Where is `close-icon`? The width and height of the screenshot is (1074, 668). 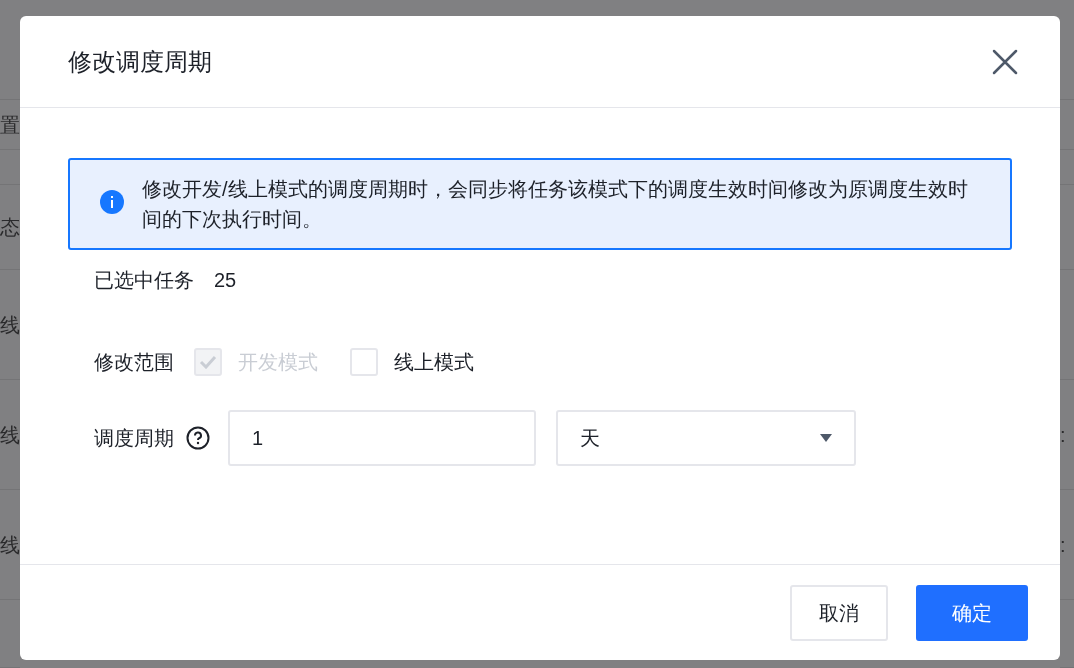
close-icon is located at coordinates (1005, 61).